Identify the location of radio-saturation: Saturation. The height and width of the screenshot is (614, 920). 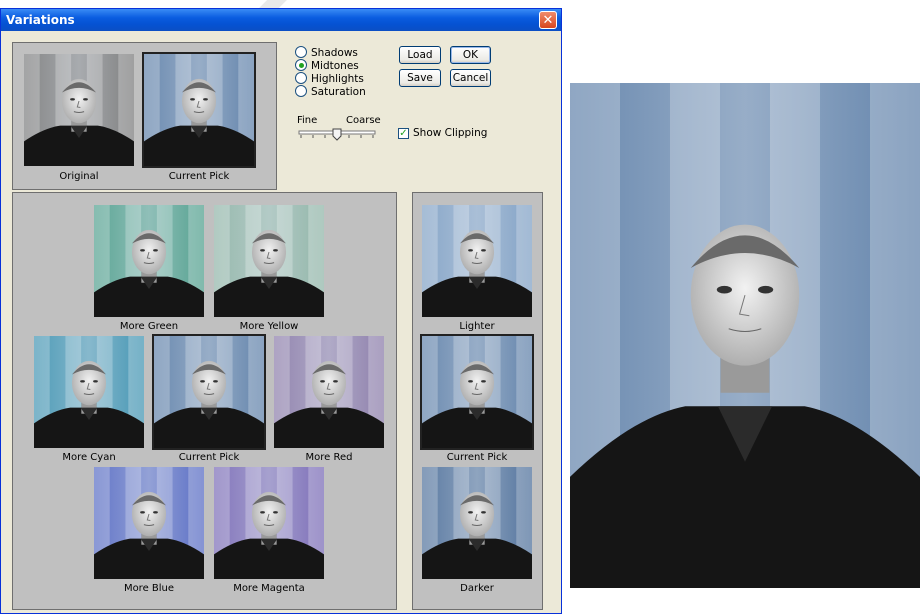
(330, 91).